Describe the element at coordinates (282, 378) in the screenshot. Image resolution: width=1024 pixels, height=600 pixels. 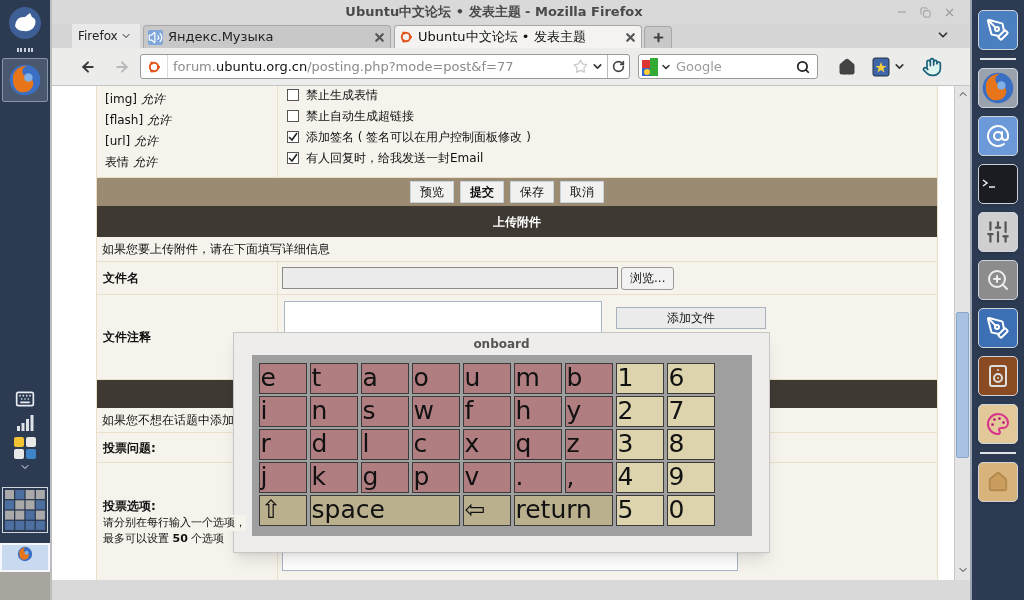
I see `keyboard-key: e` at that location.